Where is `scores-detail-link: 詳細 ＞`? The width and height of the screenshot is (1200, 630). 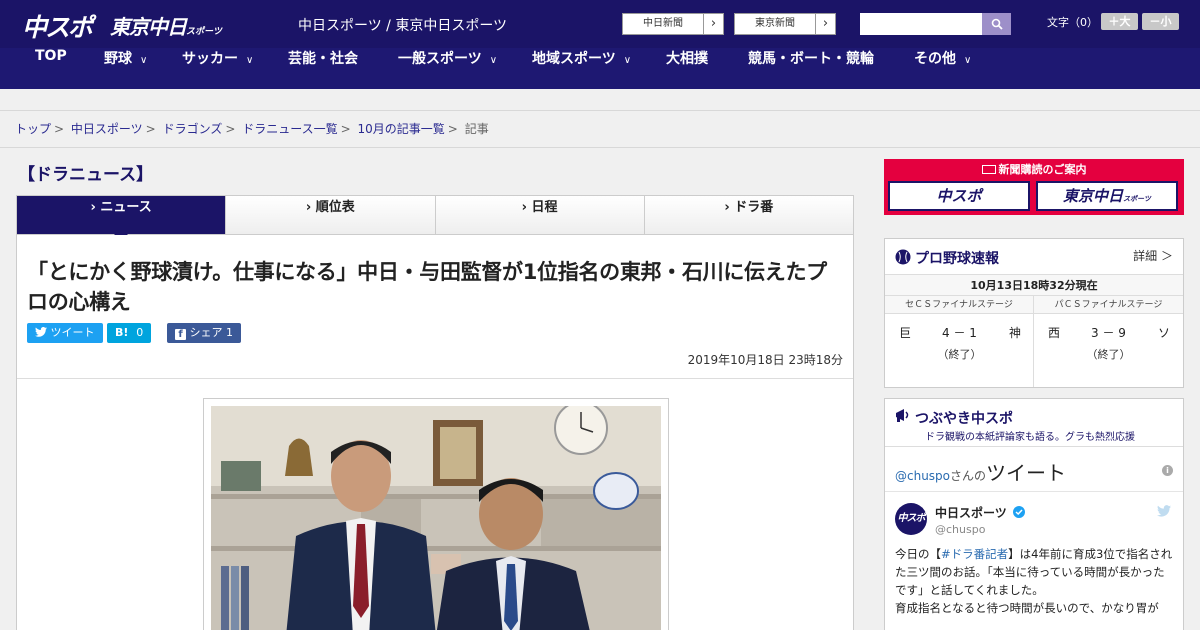 scores-detail-link: 詳細 ＞ is located at coordinates (1153, 255).